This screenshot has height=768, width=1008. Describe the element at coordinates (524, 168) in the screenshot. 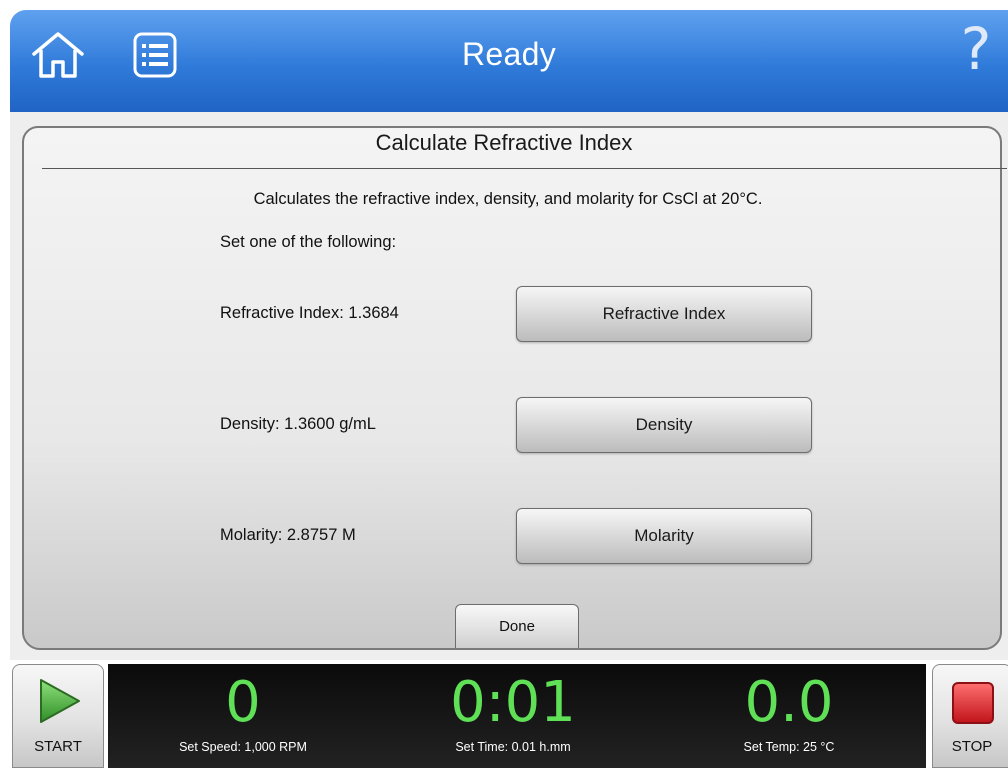

I see `title-divider` at that location.